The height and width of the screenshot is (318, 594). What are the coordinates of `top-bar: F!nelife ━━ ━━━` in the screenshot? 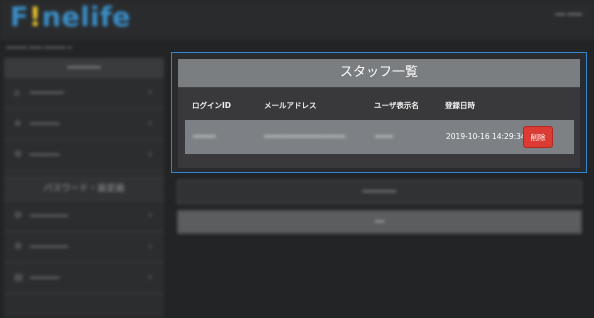 It's located at (297, 20).